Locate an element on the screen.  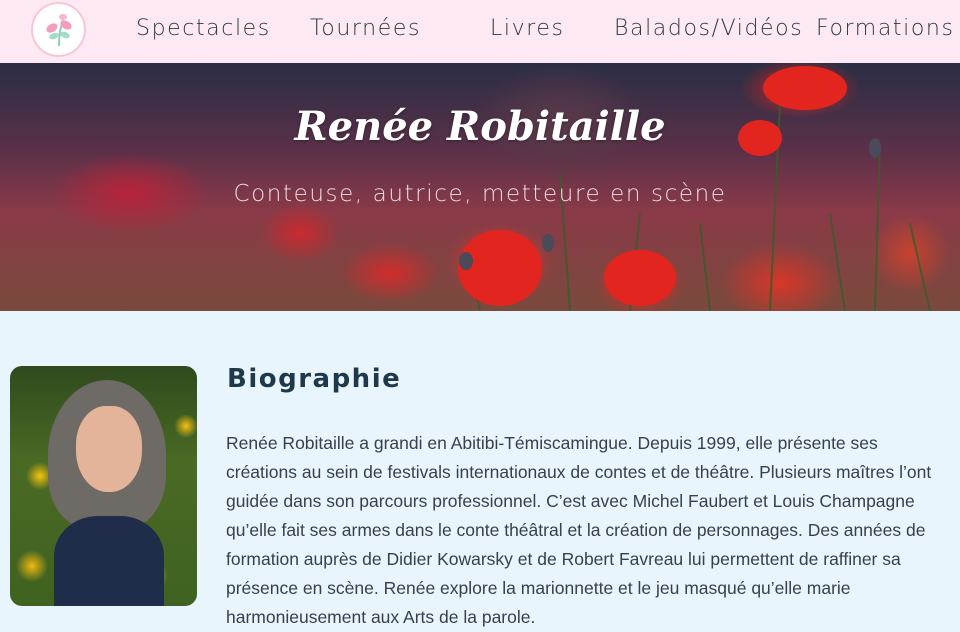
nav-item-tournees: Tournées is located at coordinates (365, 28).